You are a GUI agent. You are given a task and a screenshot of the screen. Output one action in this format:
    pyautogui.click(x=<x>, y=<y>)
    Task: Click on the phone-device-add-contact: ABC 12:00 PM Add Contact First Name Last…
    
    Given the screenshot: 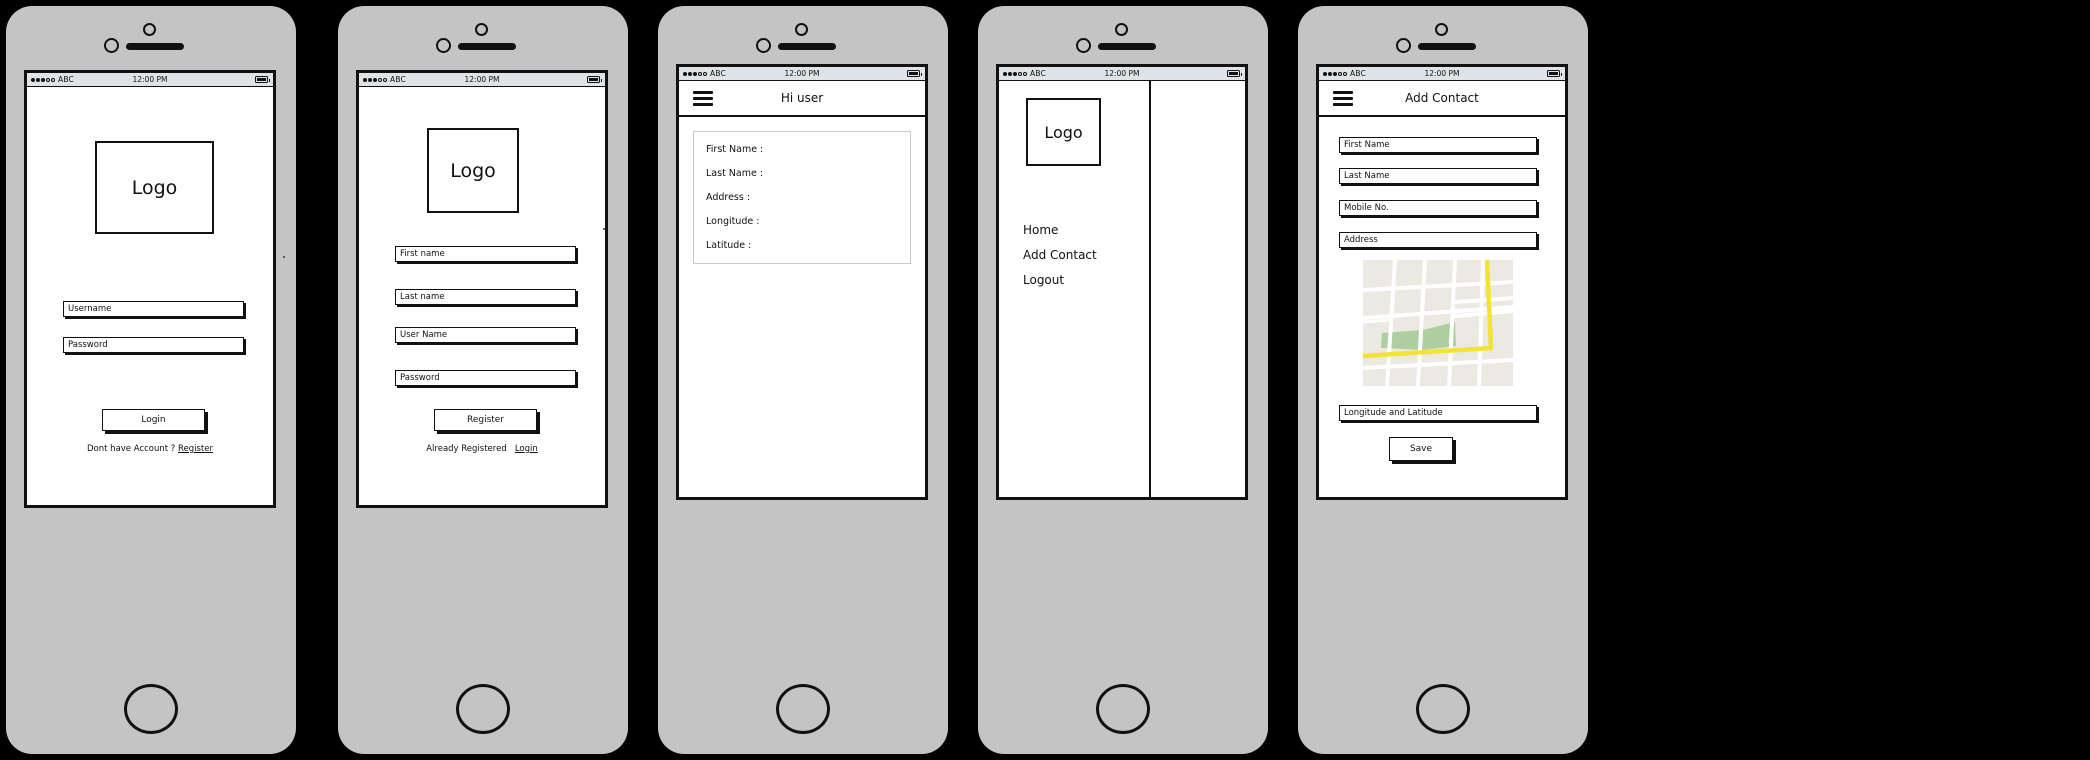 What is the action you would take?
    pyautogui.click(x=1443, y=380)
    